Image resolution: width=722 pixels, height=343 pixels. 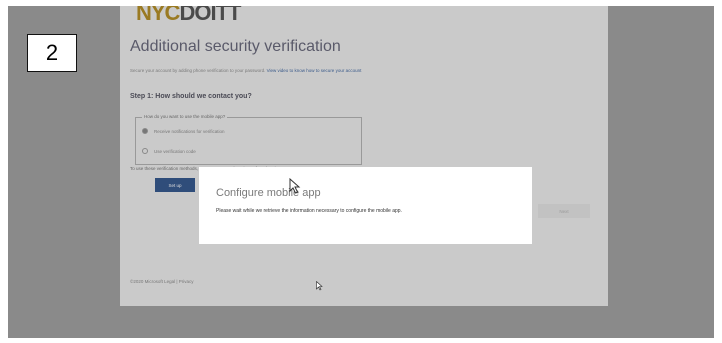 What do you see at coordinates (191, 96) in the screenshot?
I see `step-title: Step 1: How should we contact you?` at bounding box center [191, 96].